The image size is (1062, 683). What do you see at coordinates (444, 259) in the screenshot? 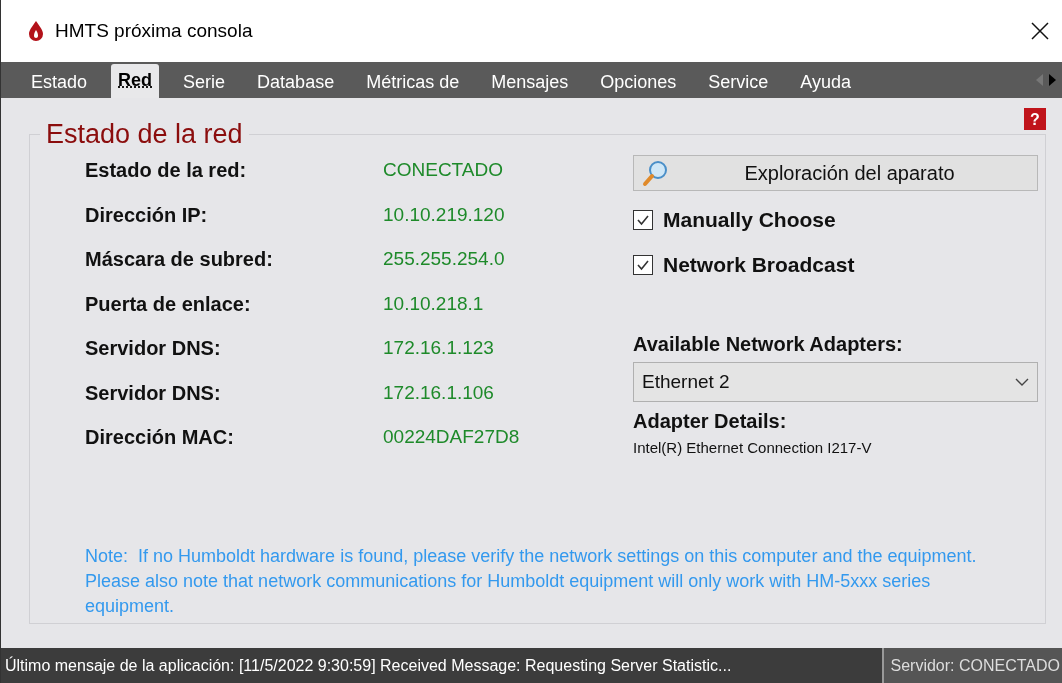
I see `field-value: 255.255.254.0` at bounding box center [444, 259].